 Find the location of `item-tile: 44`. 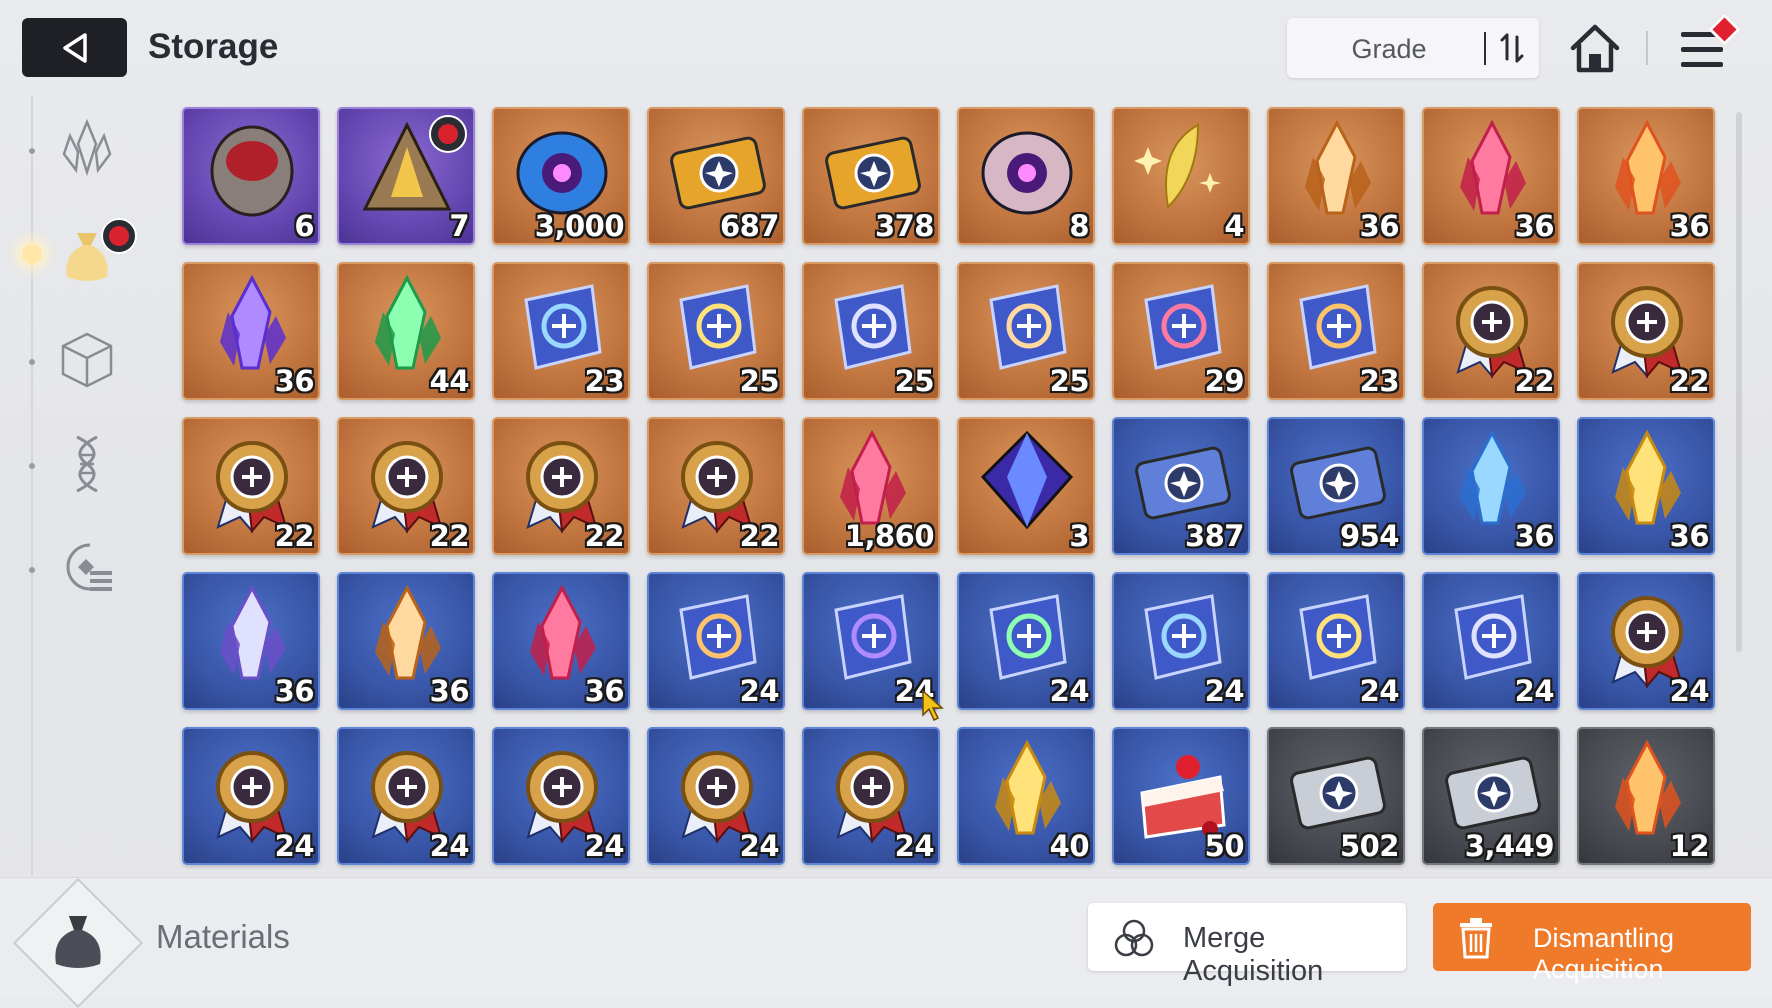

item-tile: 44 is located at coordinates (406, 331).